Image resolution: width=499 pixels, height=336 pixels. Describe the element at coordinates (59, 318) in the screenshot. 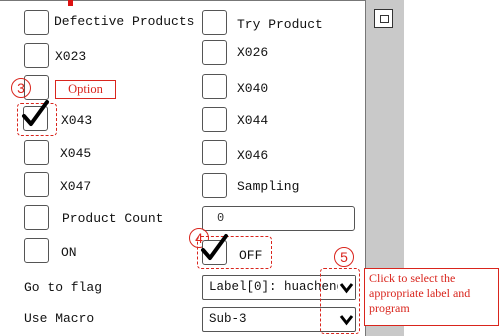

I see `use-macro-label: Use Macro` at that location.